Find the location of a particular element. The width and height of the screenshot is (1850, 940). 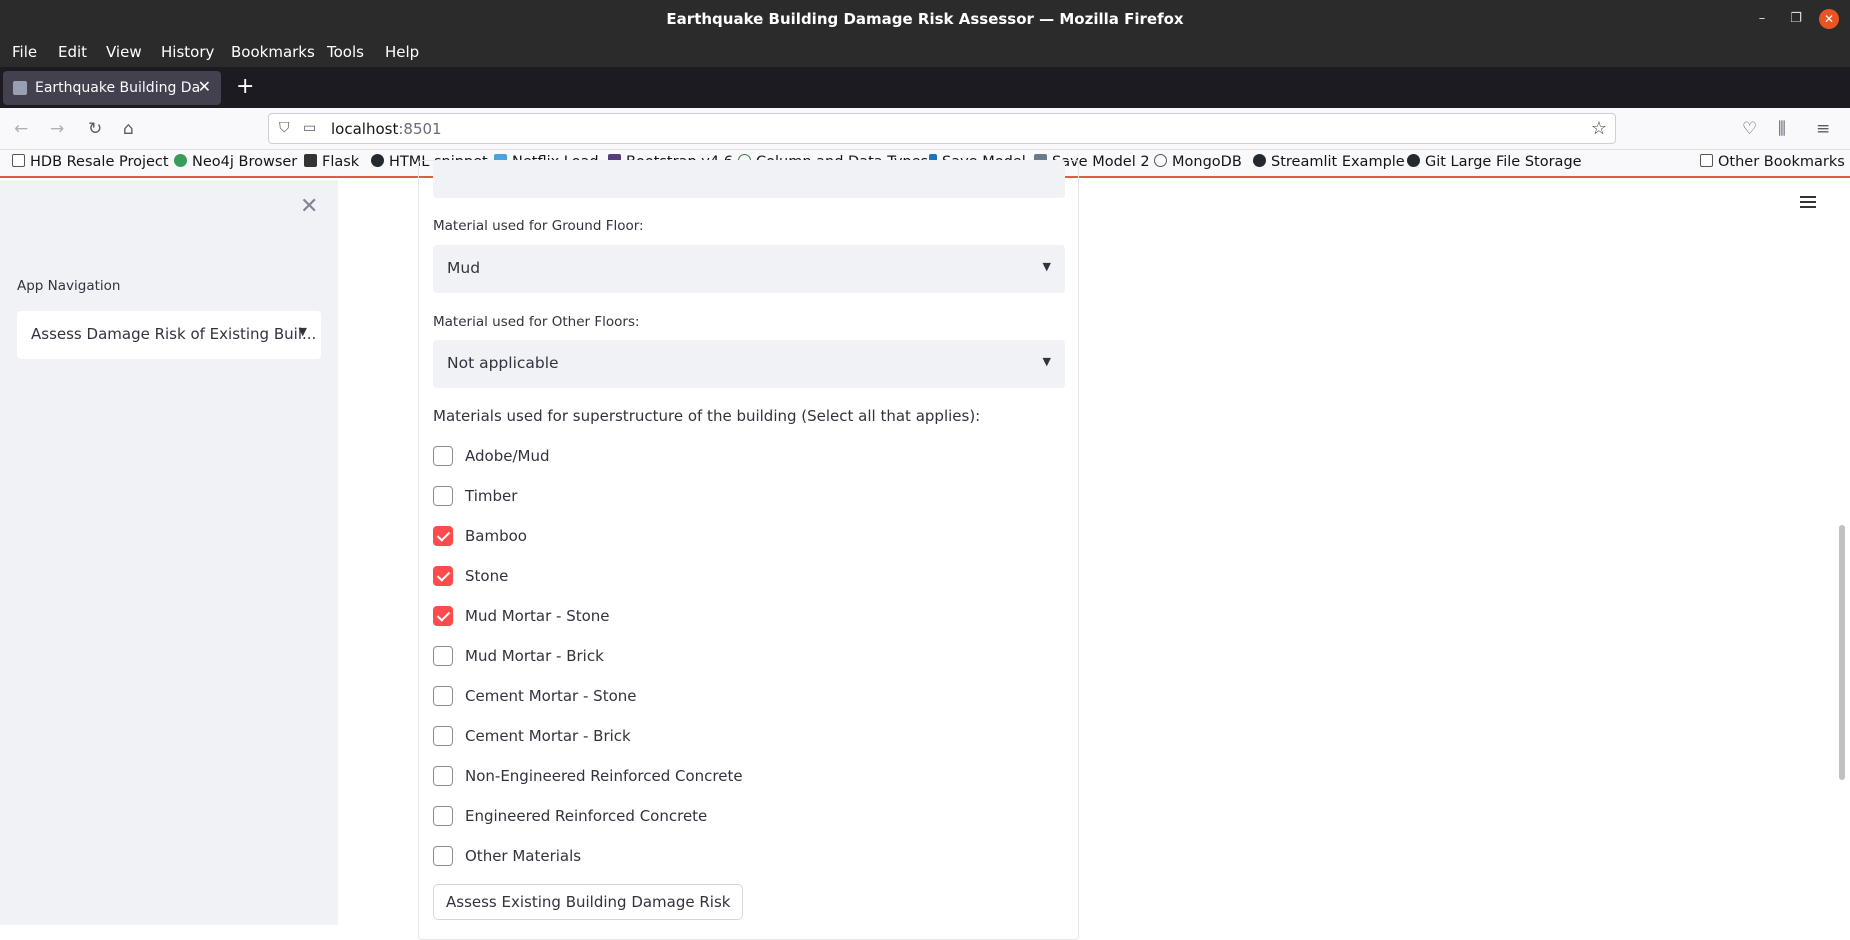

menu-file: File is located at coordinates (24, 52).